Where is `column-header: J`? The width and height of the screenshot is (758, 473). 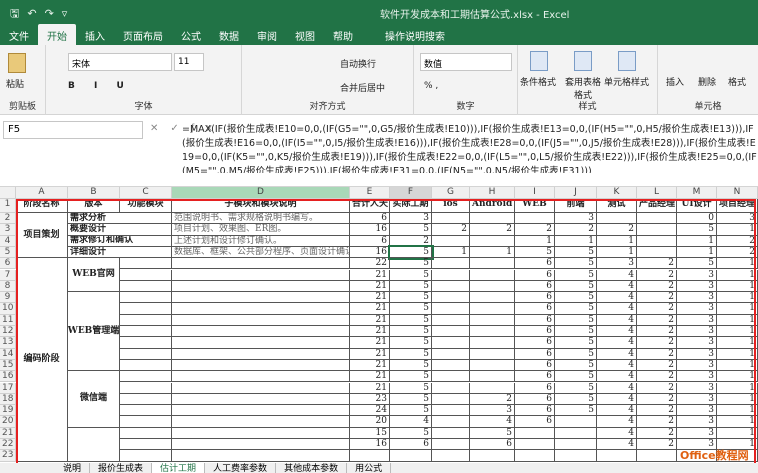 column-header: J is located at coordinates (576, 193).